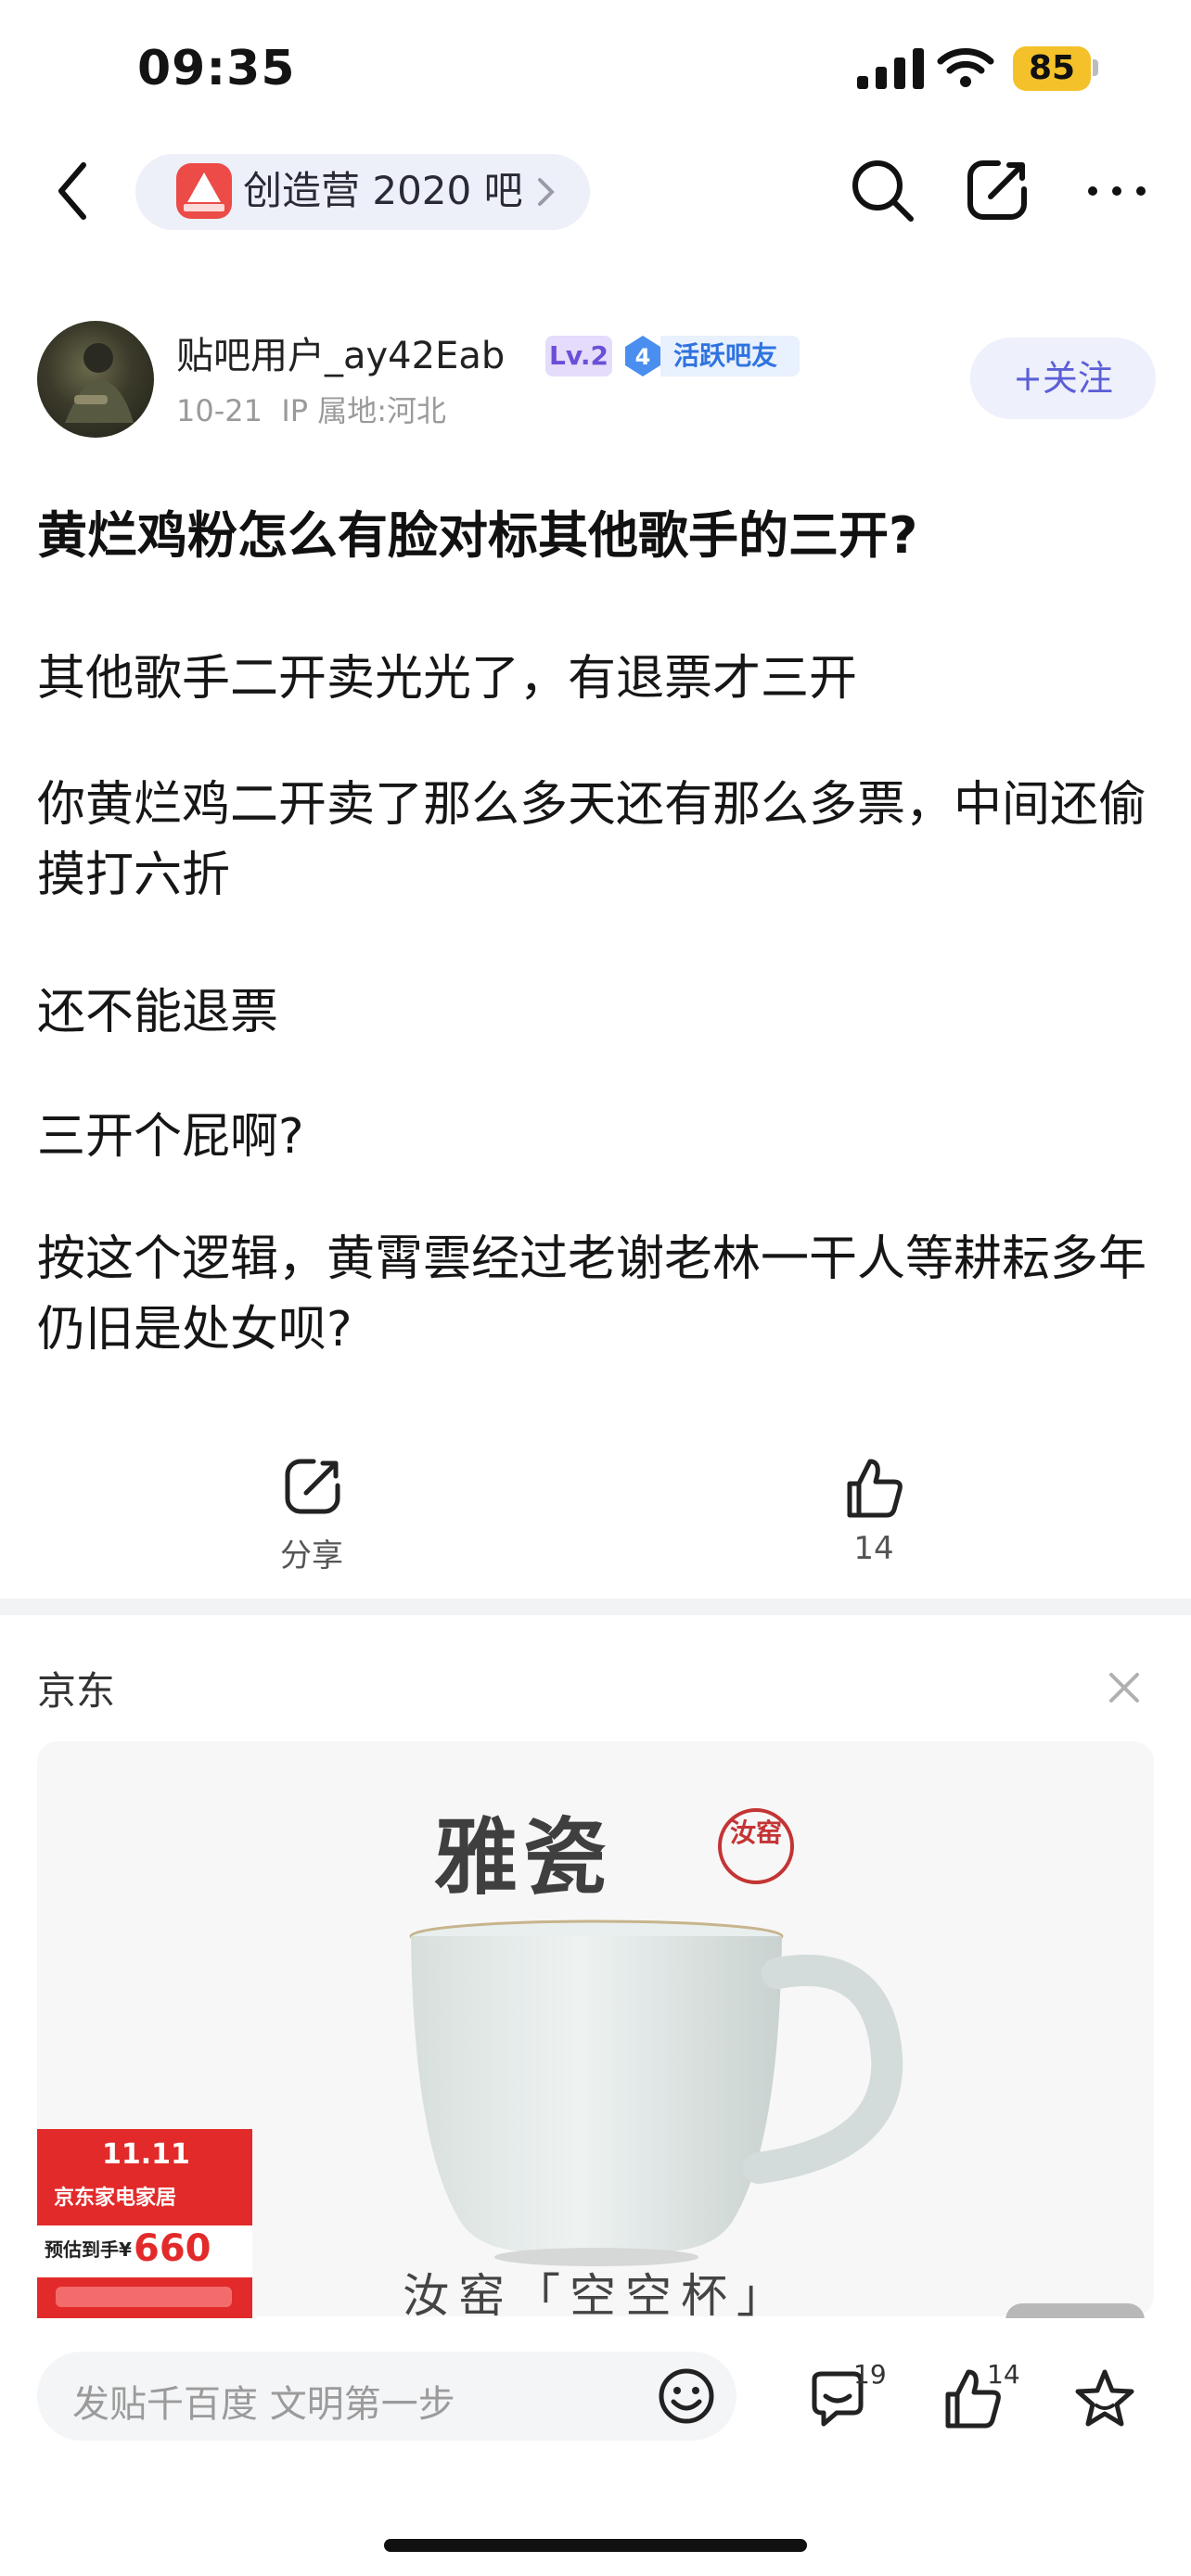 The image size is (1191, 2576). I want to click on forum-logo-icon, so click(204, 191).